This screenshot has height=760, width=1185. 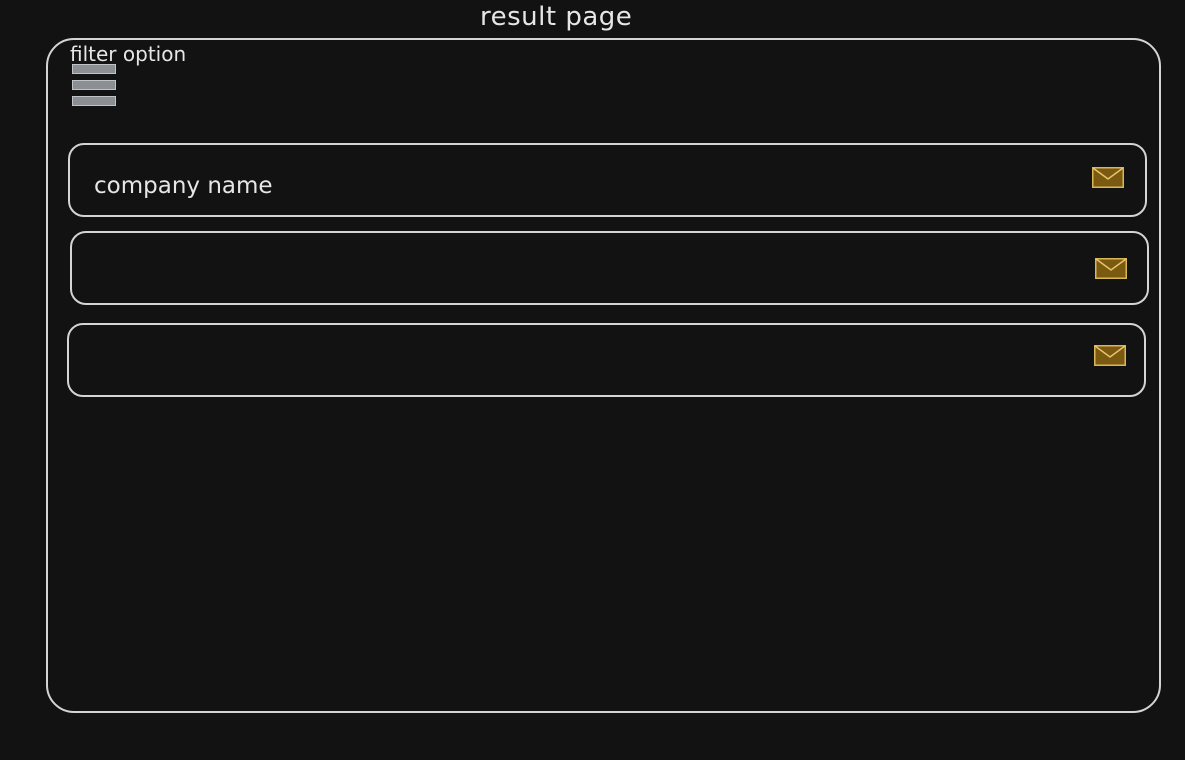 I want to click on filter-option-label: filter option, so click(x=128, y=54).